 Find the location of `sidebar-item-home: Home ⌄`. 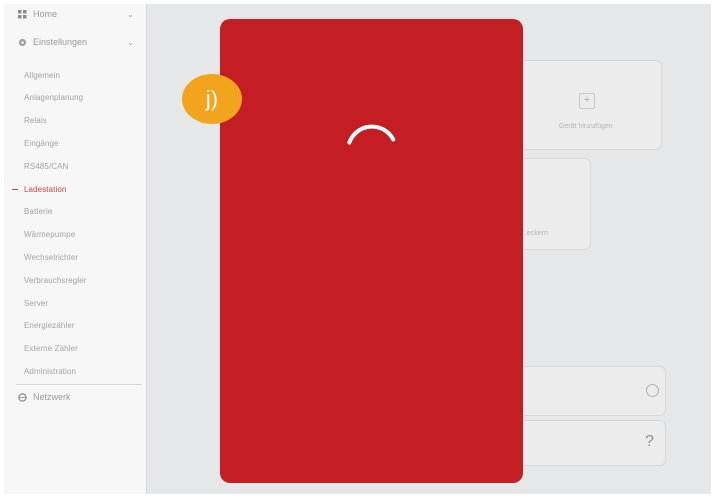

sidebar-item-home: Home ⌄ is located at coordinates (75, 14).